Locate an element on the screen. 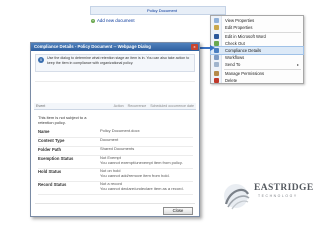 This screenshot has height=240, width=320. dialog-divider is located at coordinates (115, 91).